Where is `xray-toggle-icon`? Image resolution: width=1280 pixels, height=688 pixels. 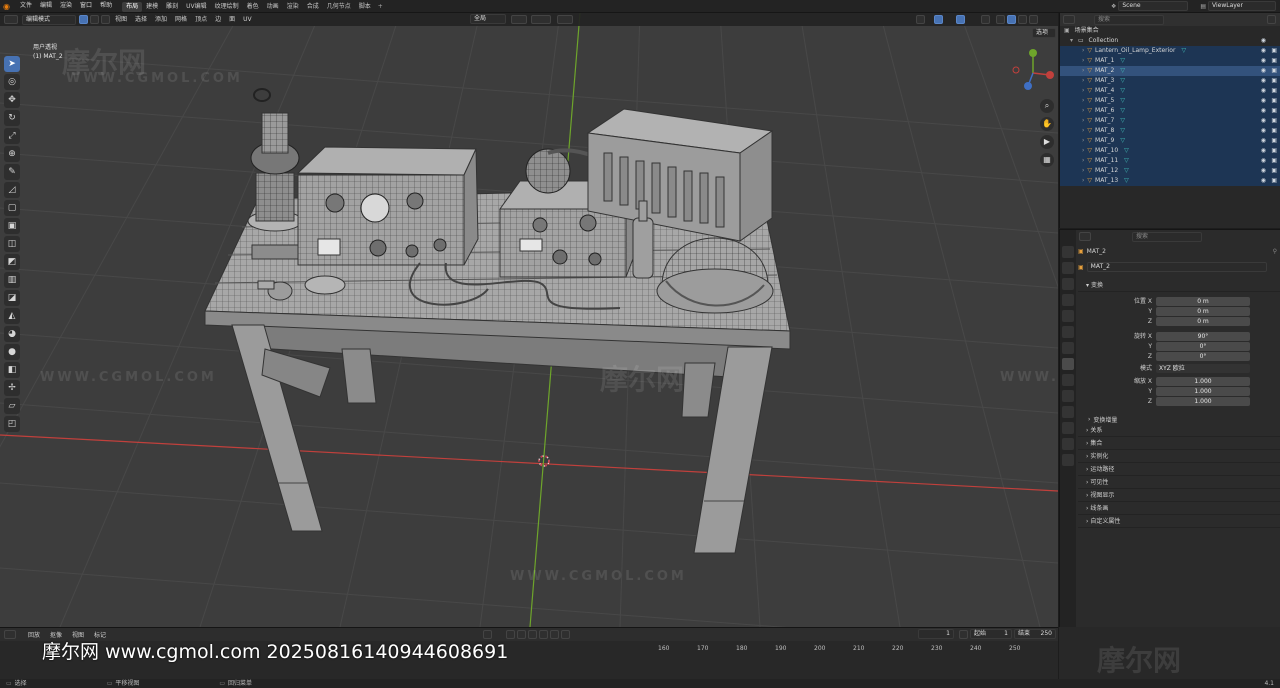
xray-toggle-icon is located at coordinates (985, 19).